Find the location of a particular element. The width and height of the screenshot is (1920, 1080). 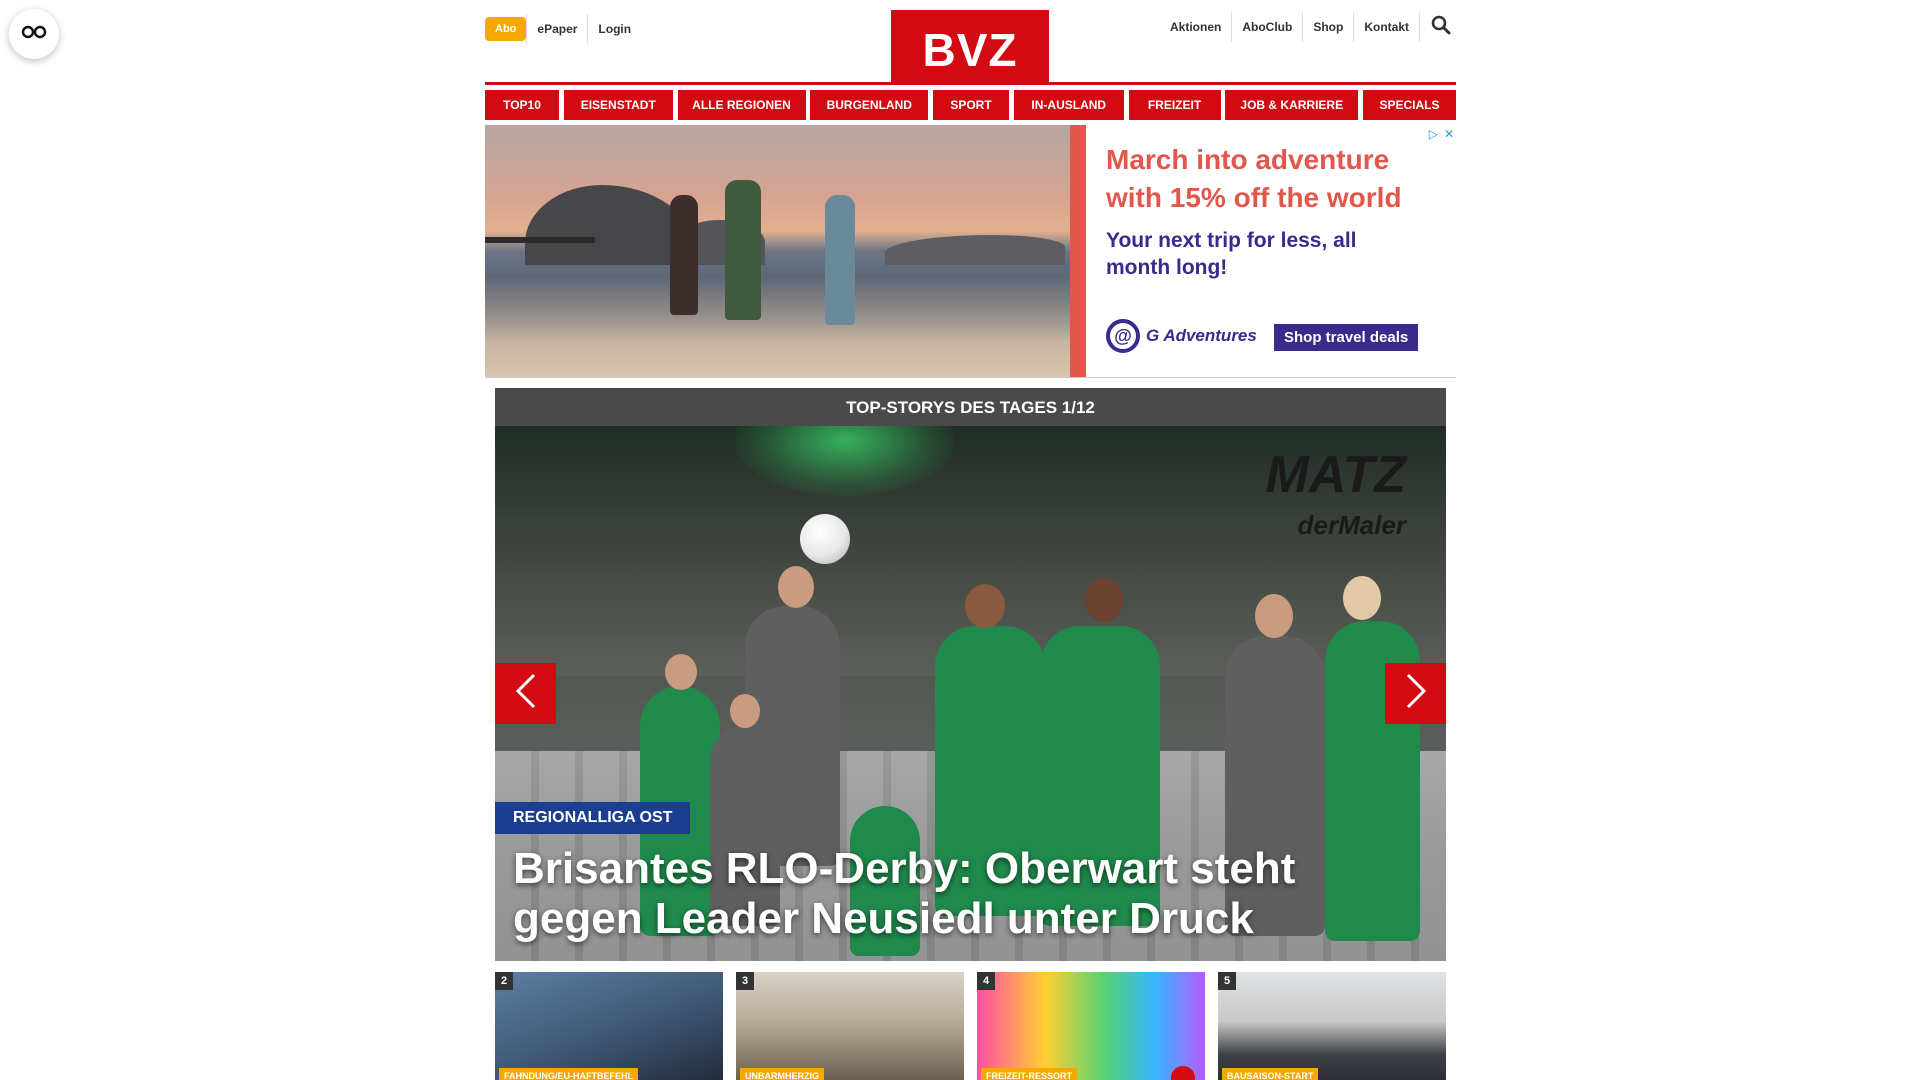

search-button is located at coordinates (1441, 27).